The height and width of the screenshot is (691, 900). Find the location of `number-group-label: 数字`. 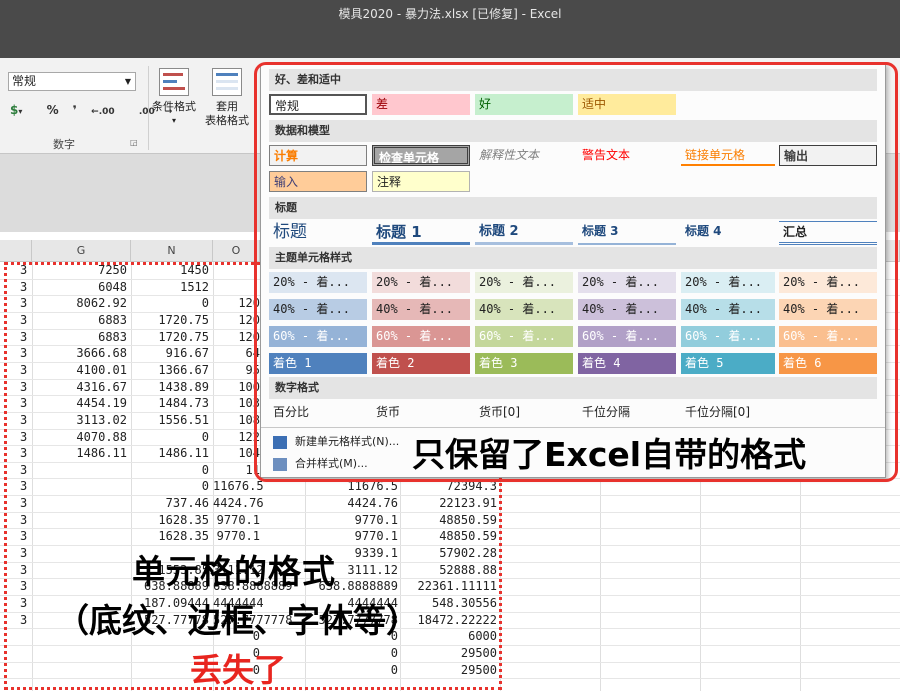

number-group-label: 数字 is located at coordinates (64, 144).